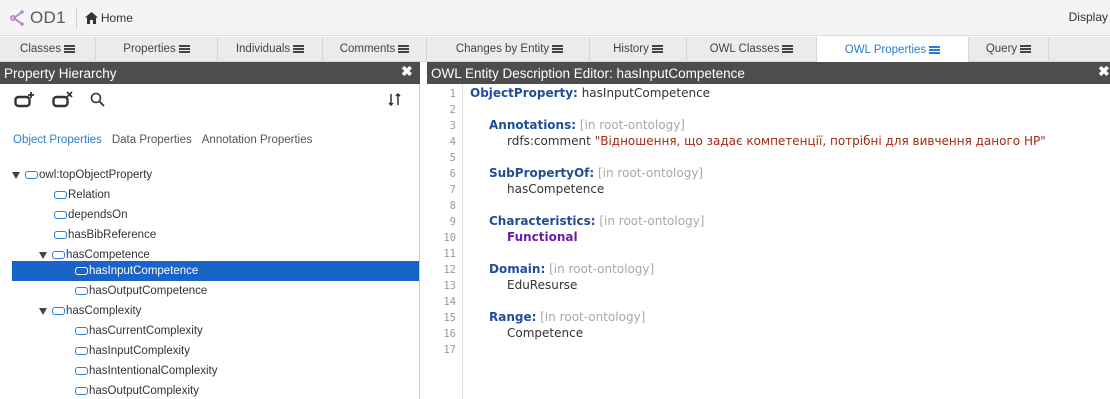 This screenshot has width=1110, height=399. I want to click on line-number: 3, so click(452, 126).